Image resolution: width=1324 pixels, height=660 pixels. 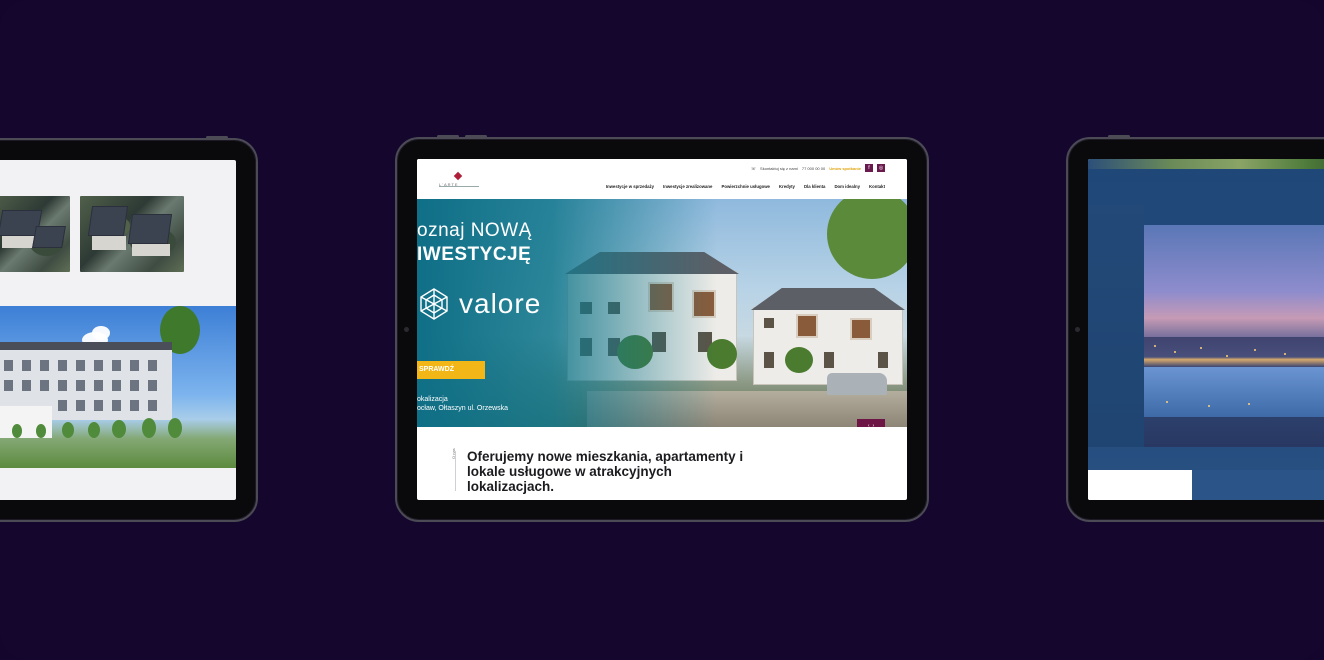 I want to click on blue-footer-panel, so click(x=1258, y=485).